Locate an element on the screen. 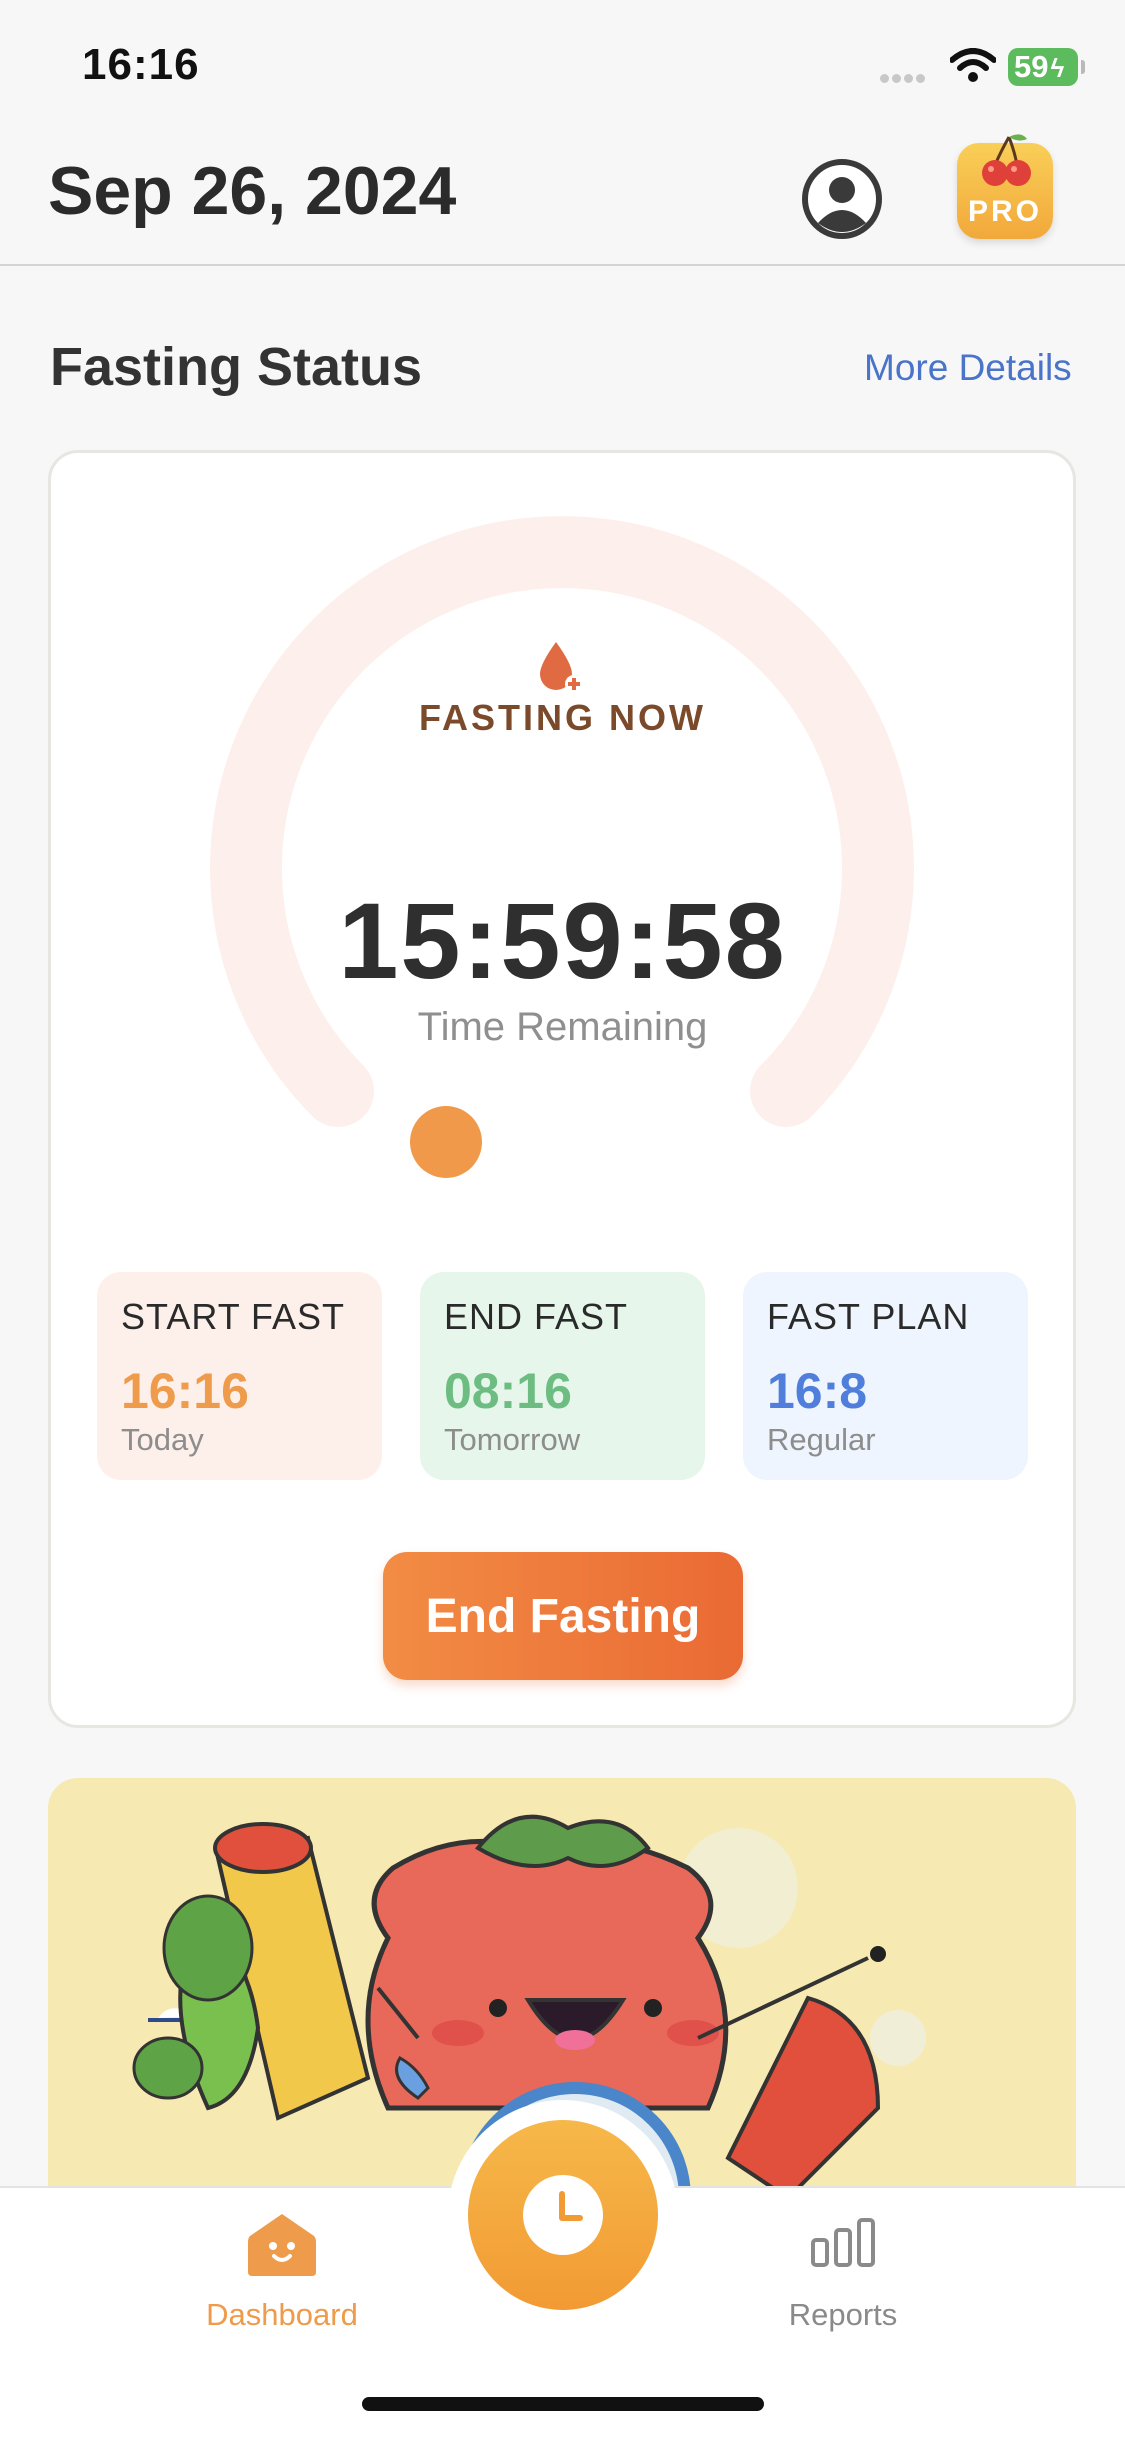 This screenshot has height=2438, width=1125. countdown-timer: 15:59:58 is located at coordinates (562, 940).